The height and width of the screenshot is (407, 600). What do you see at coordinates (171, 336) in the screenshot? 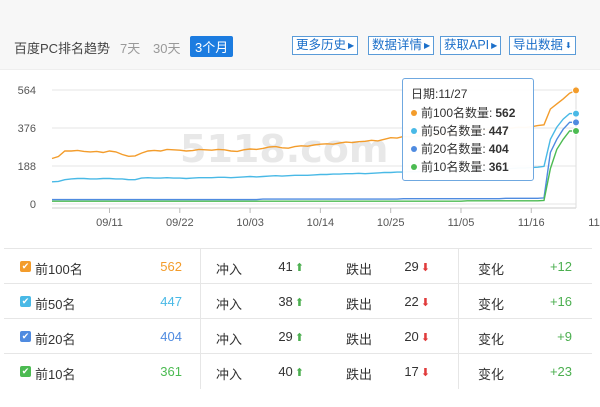
I see `row-value: 404` at bounding box center [171, 336].